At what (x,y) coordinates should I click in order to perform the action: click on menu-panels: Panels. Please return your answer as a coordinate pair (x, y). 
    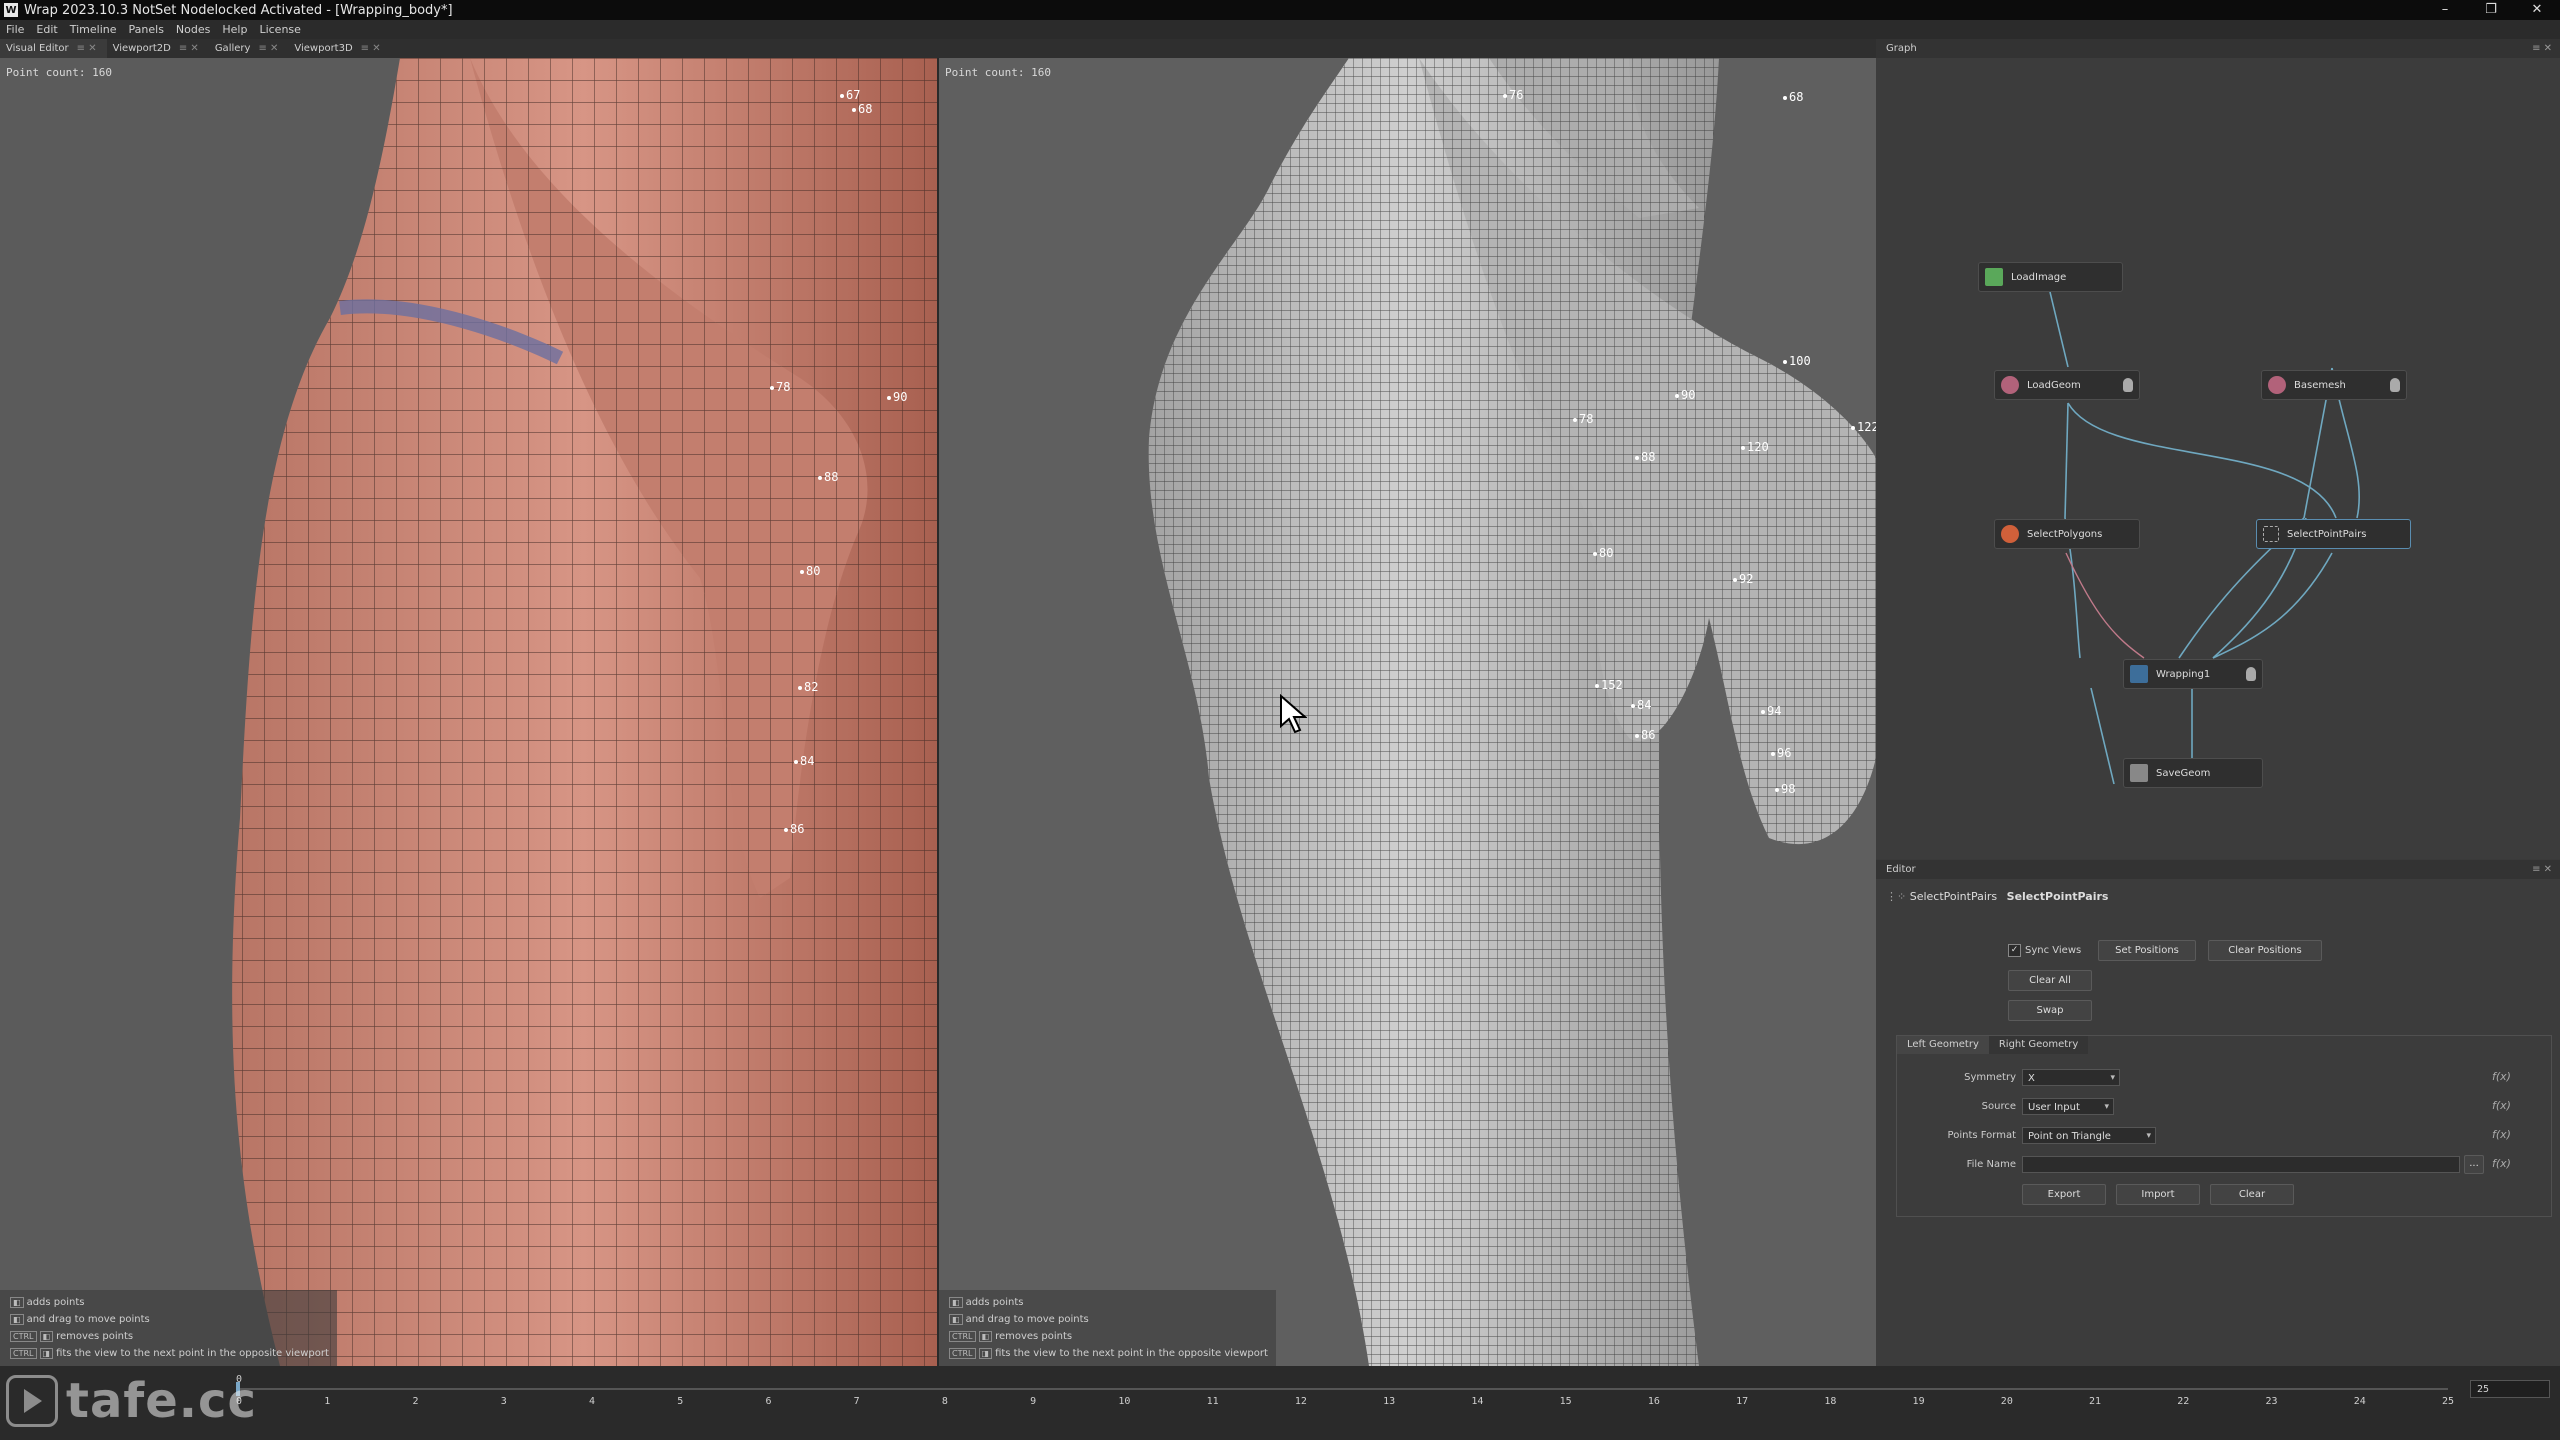
    Looking at the image, I should click on (146, 29).